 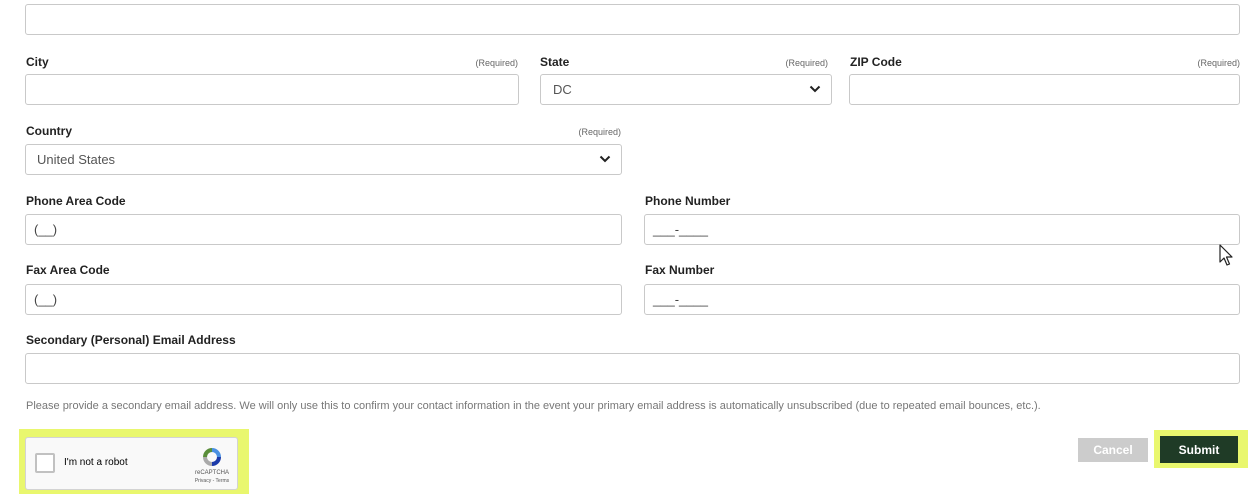 I want to click on fax-area-input: (__), so click(x=323, y=299).